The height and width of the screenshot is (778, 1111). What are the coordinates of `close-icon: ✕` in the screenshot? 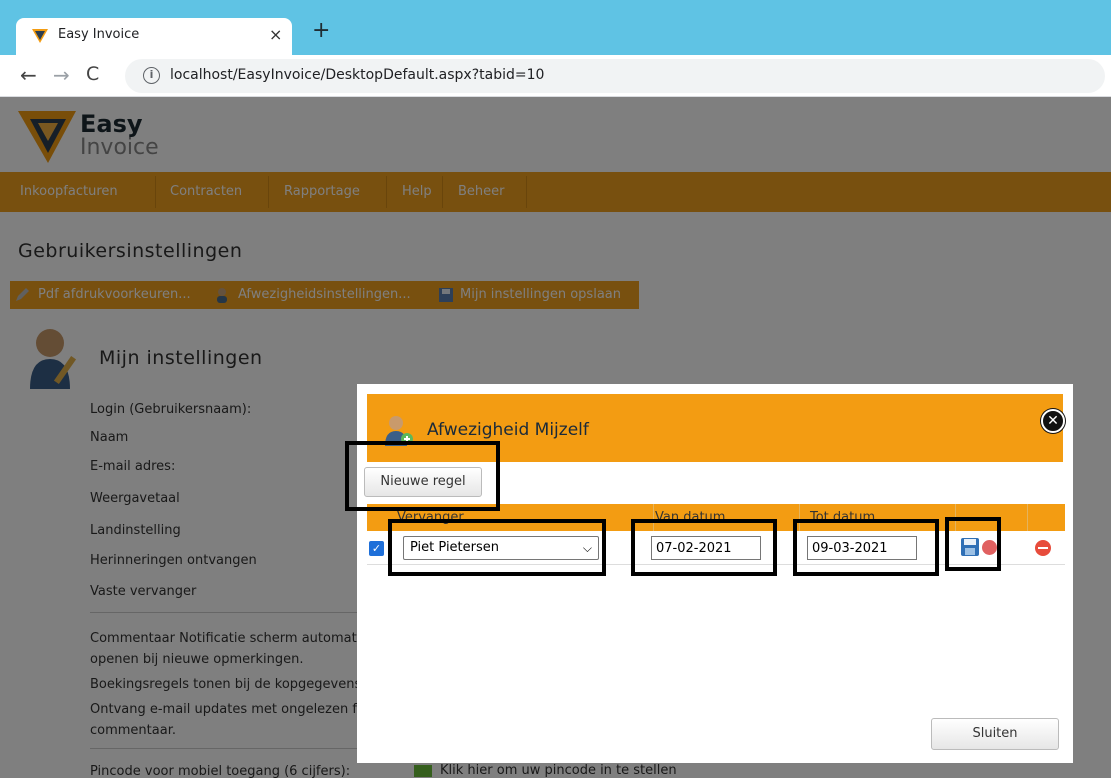 It's located at (1053, 421).